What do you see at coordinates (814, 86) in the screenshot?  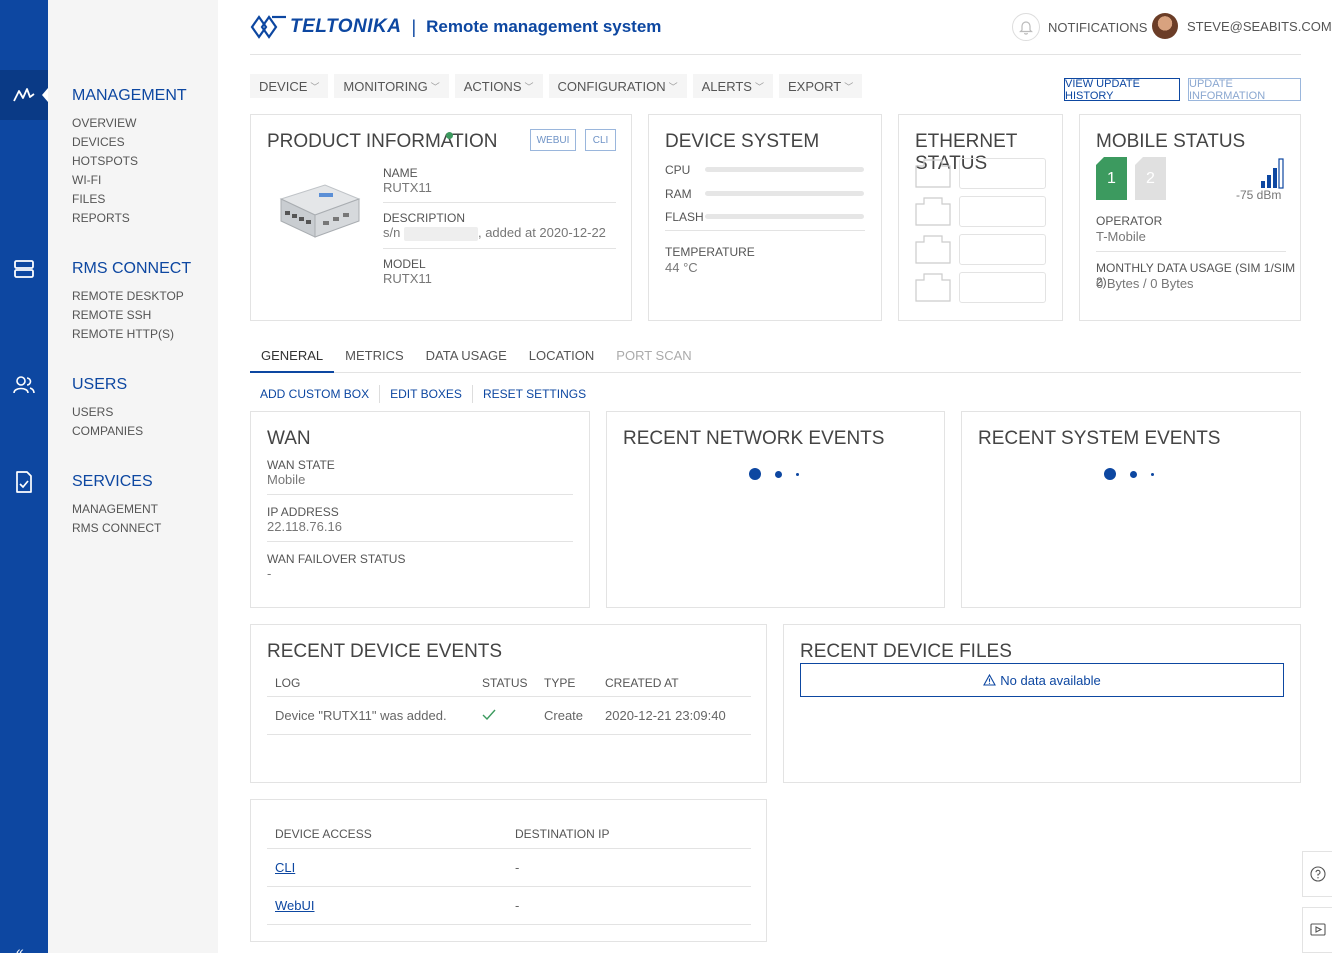 I see `menu-export-label: EXPORT` at bounding box center [814, 86].